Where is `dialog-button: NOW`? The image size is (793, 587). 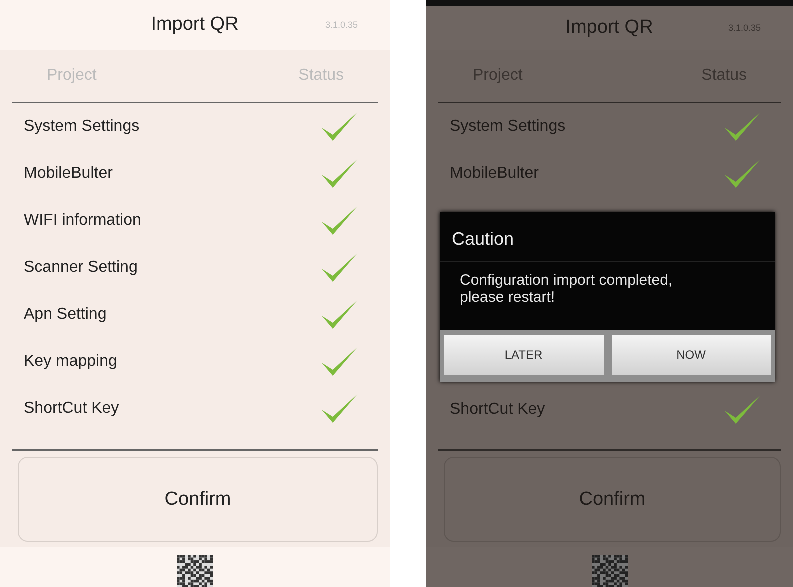 dialog-button: NOW is located at coordinates (691, 355).